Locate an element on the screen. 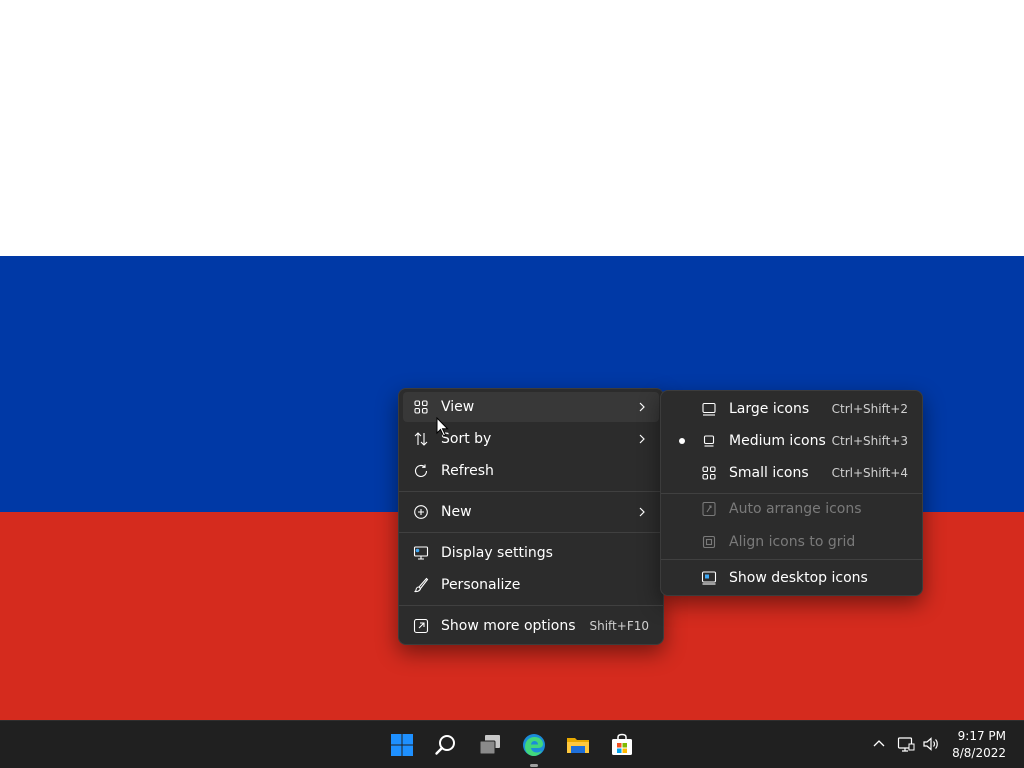 The image size is (1024, 768). edge-button is located at coordinates (534, 747).